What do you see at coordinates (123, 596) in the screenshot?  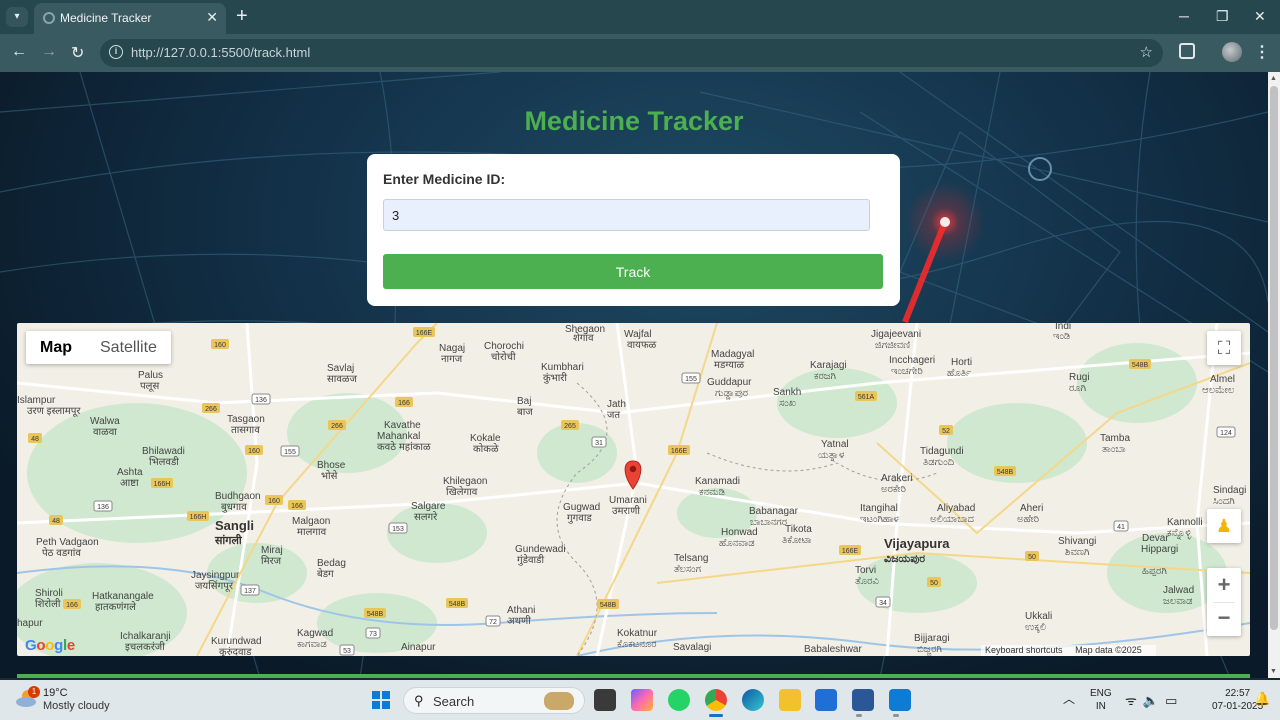 I see `map-label-hatkanangale: Hatkanangale` at bounding box center [123, 596].